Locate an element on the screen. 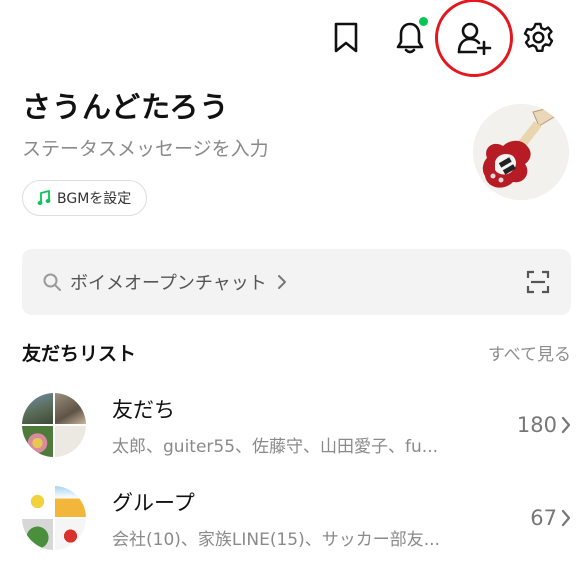  settings-button is located at coordinates (538, 38).